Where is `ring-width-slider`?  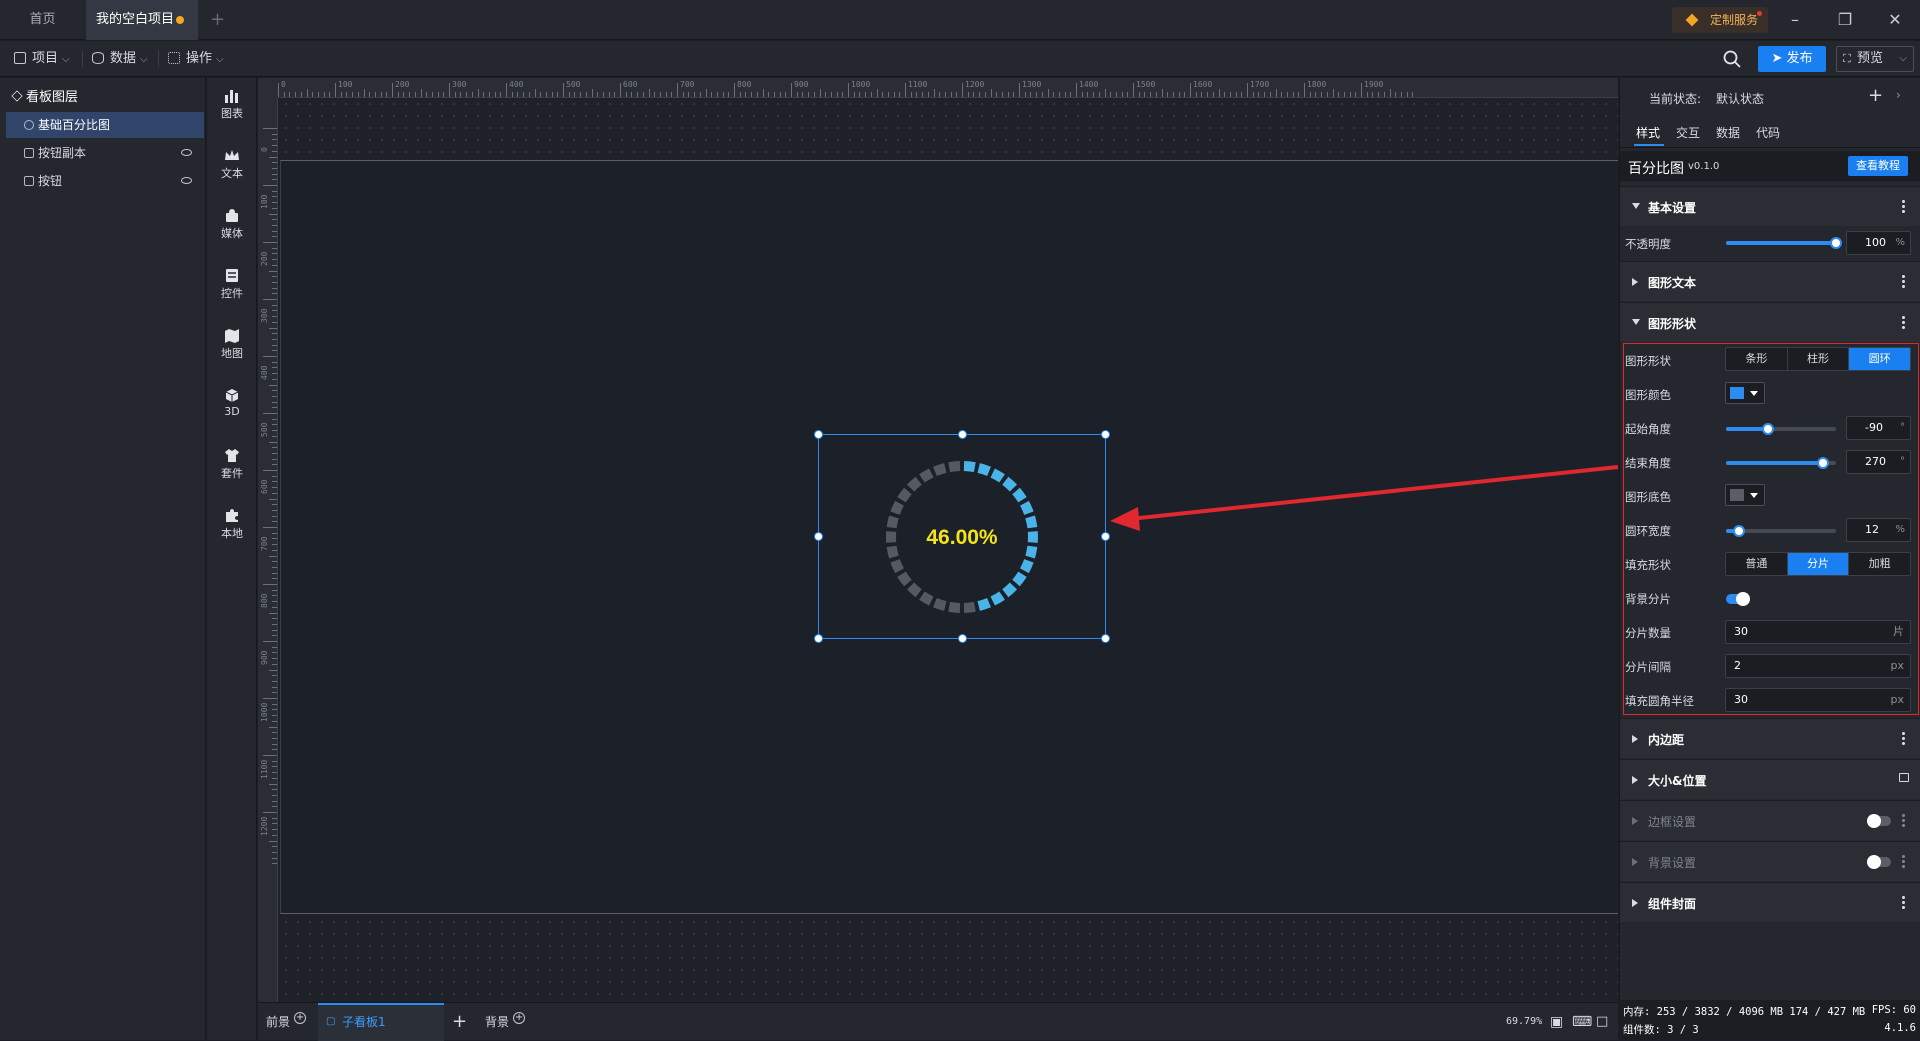 ring-width-slider is located at coordinates (1781, 531).